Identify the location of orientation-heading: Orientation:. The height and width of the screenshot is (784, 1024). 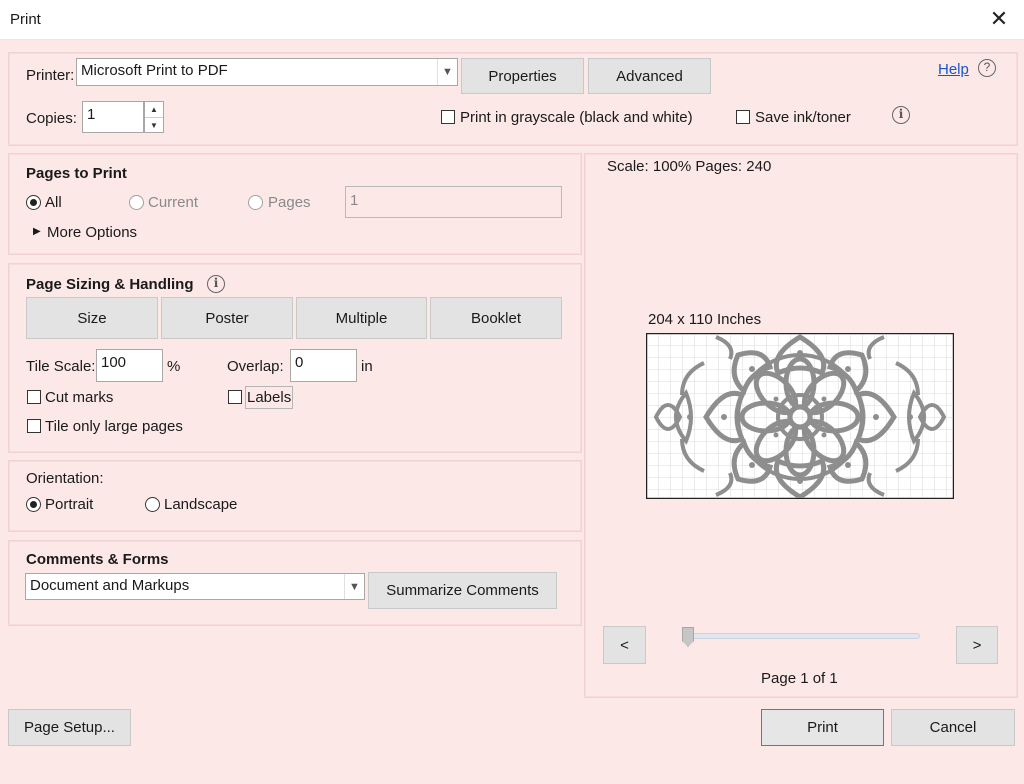
(65, 478).